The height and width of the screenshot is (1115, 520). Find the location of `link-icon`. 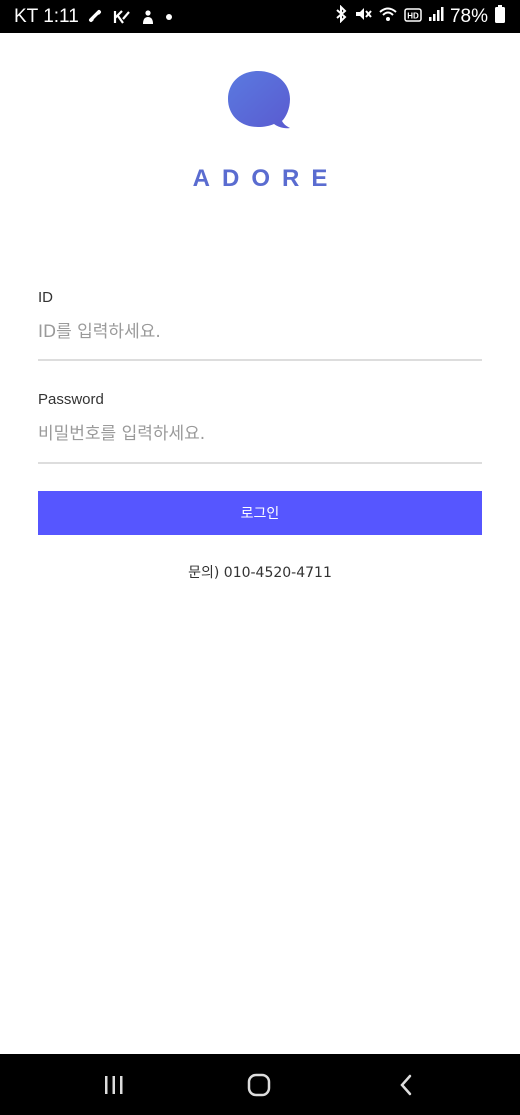

link-icon is located at coordinates (96, 17).